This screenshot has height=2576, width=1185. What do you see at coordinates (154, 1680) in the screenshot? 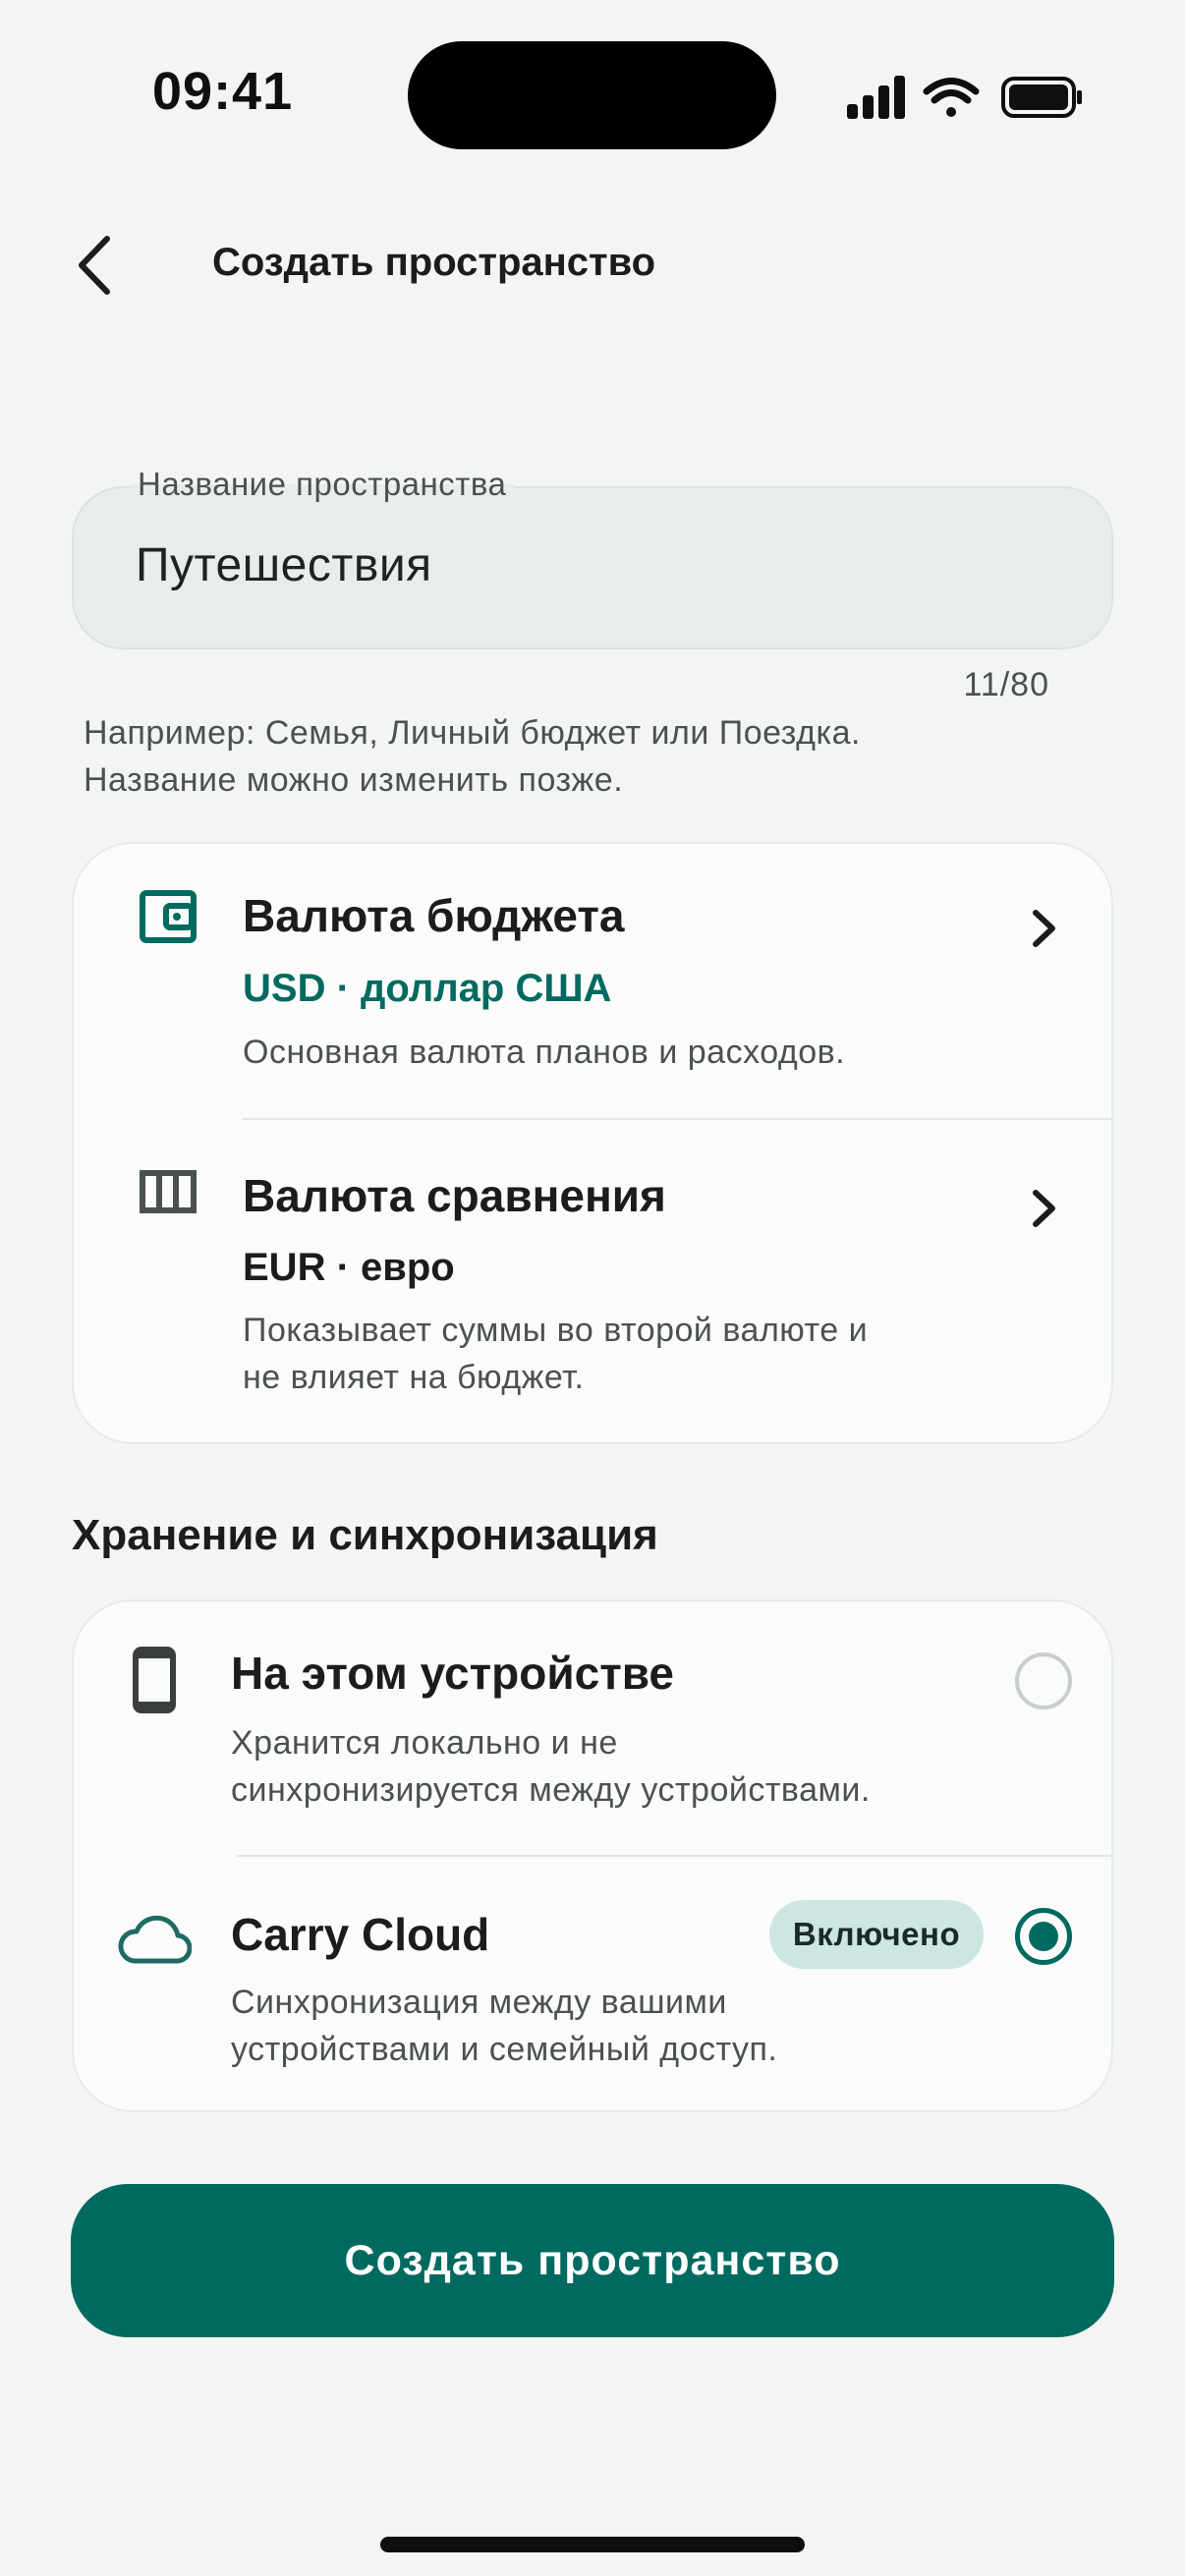
I see `phone-icon` at bounding box center [154, 1680].